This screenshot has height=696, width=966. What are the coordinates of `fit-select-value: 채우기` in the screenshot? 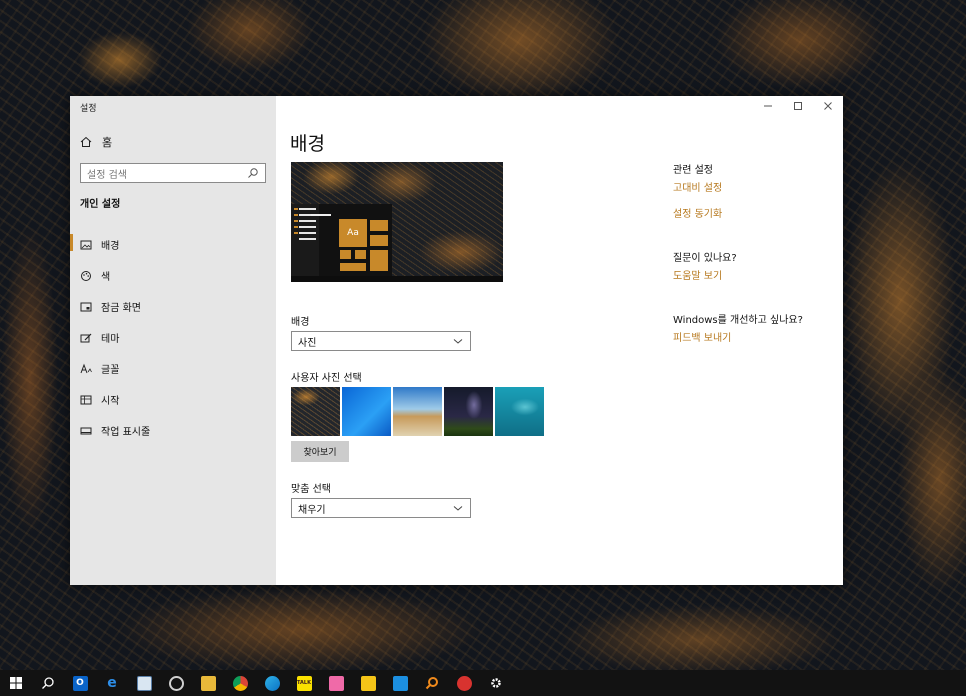 It's located at (312, 510).